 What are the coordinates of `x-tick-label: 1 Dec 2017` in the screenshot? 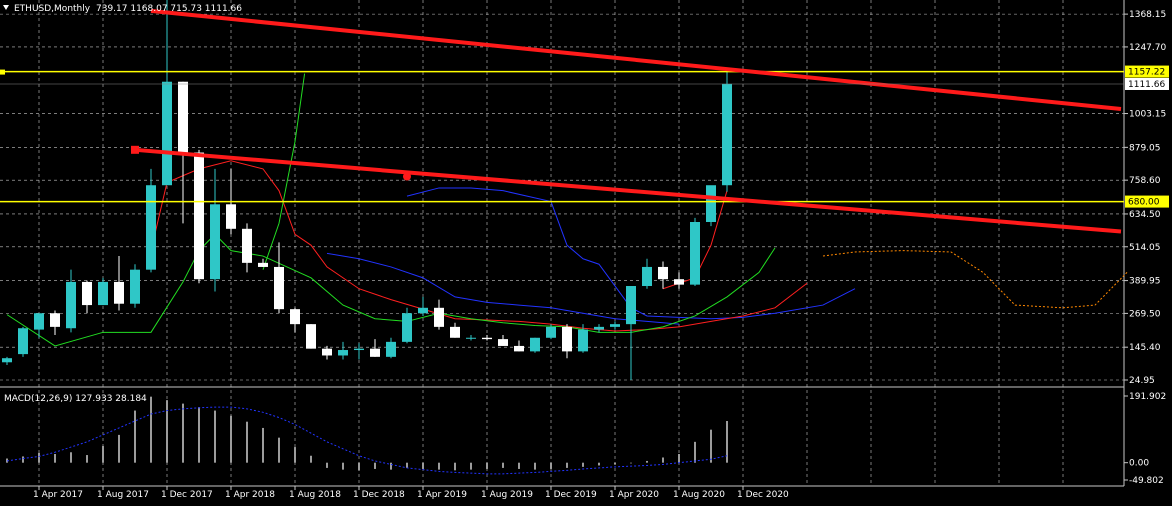 It's located at (187, 495).